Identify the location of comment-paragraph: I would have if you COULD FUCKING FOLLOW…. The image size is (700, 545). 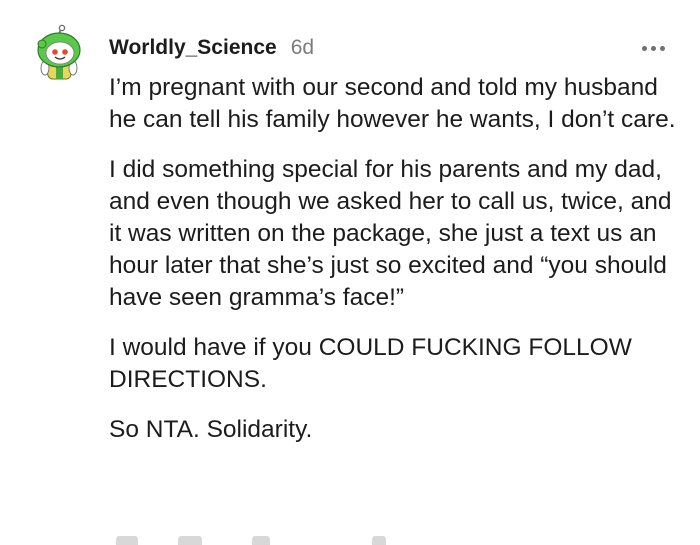
(370, 363).